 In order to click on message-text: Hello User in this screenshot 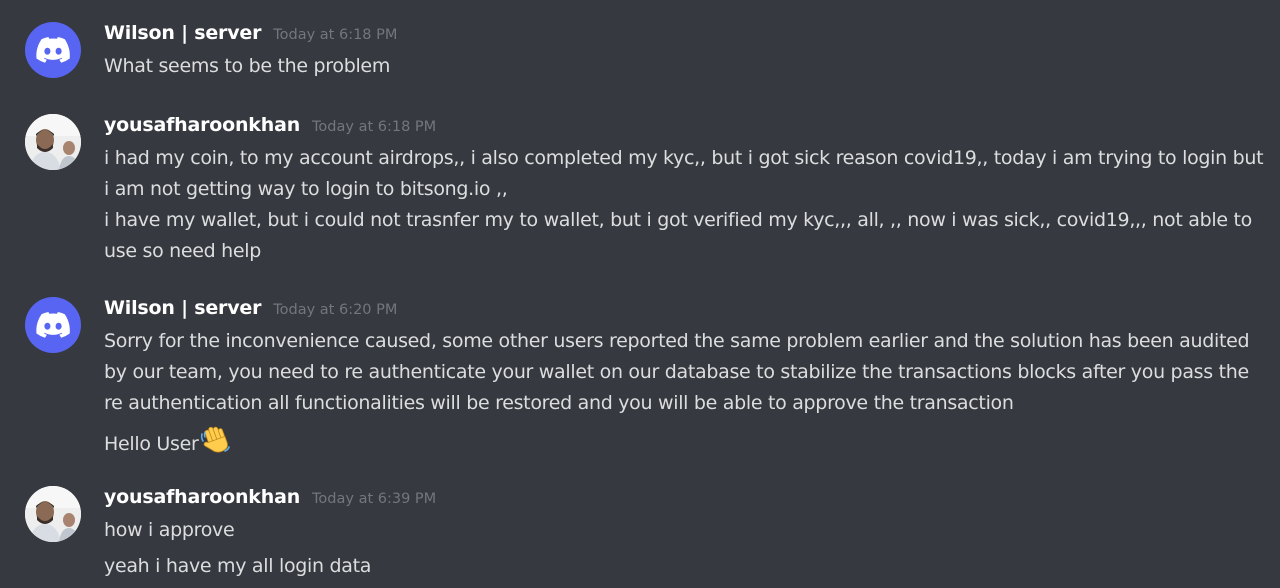, I will do `click(151, 444)`.